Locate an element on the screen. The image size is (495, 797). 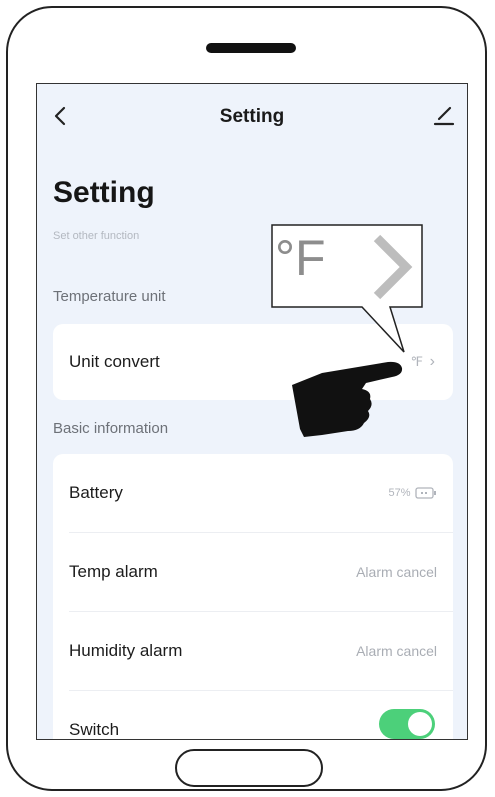
callout-unit-text: °F is located at coordinates (300, 258).